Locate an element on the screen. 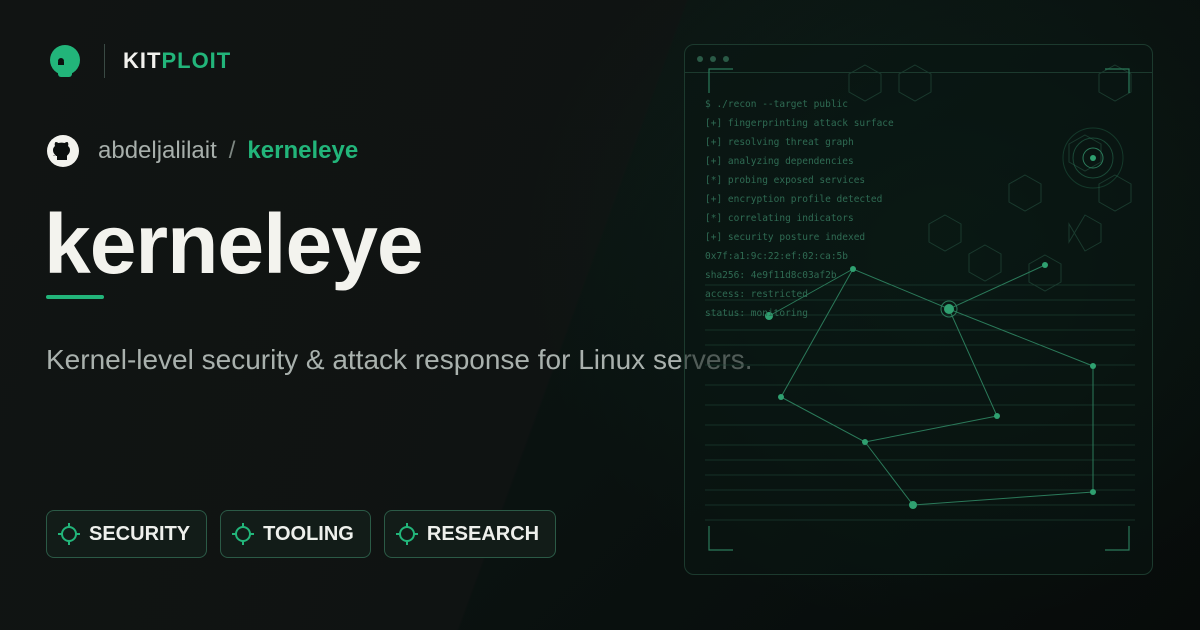 This screenshot has width=1200, height=630. repo-name: kerneleye is located at coordinates (302, 151).